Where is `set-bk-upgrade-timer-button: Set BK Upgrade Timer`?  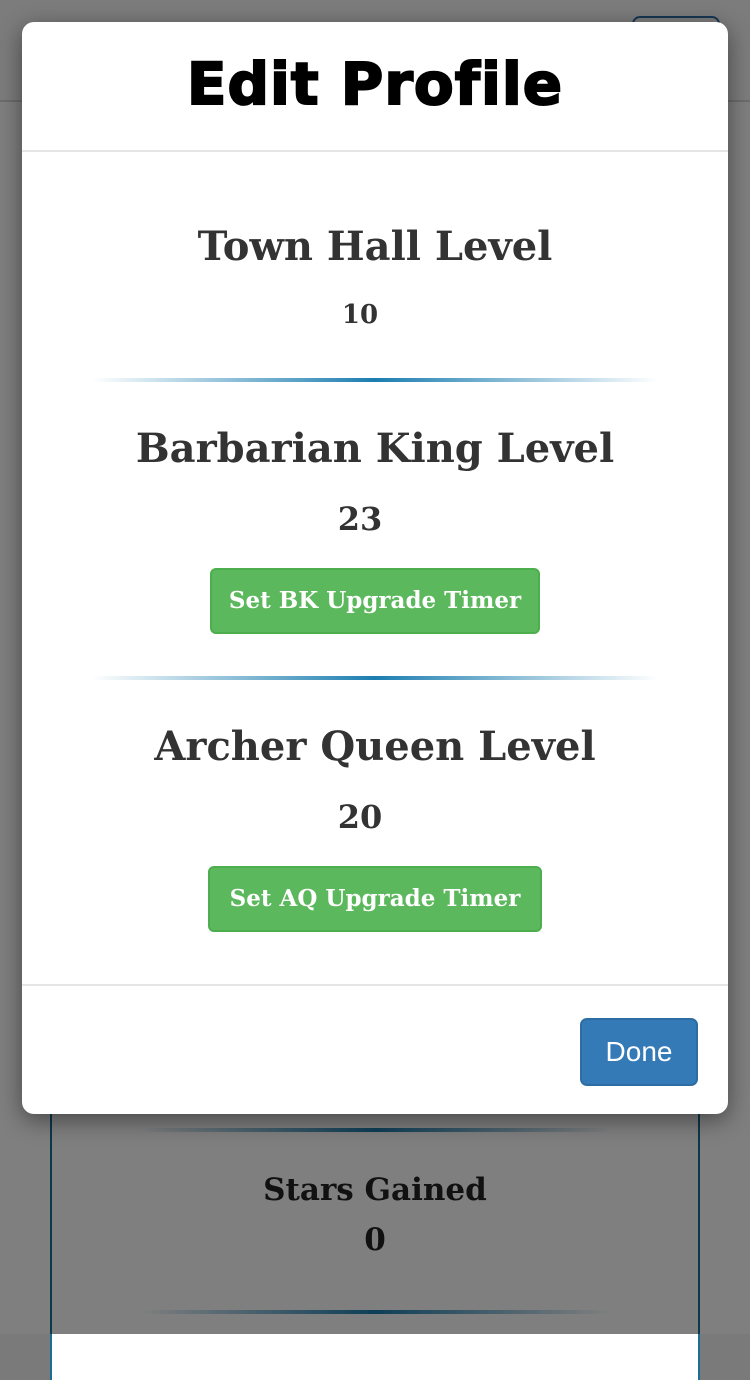 set-bk-upgrade-timer-button: Set BK Upgrade Timer is located at coordinates (375, 601).